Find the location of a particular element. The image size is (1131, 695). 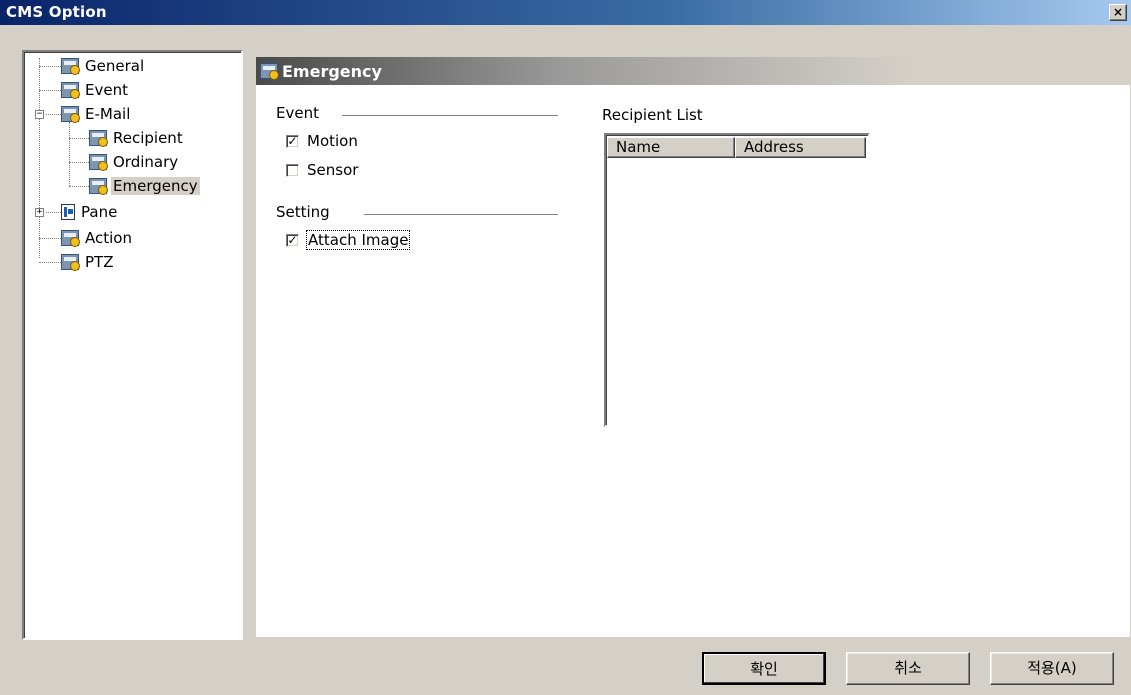

expand-pane-toggle: + is located at coordinates (39, 212).